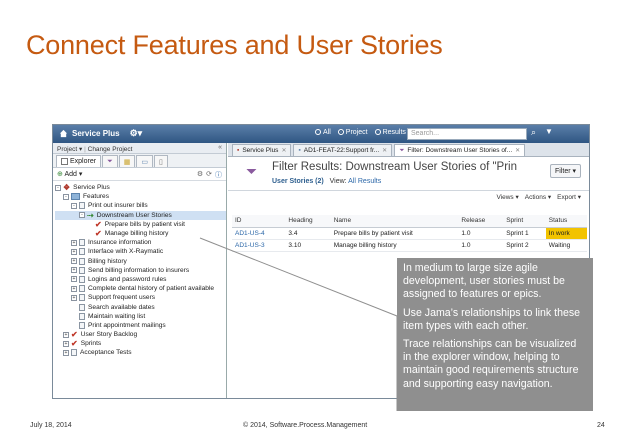 Image resolution: width=638 pixels, height=442 pixels. I want to click on document-tab: ⏷ Filter: Downstream User Stories of... ✕, so click(460, 150).